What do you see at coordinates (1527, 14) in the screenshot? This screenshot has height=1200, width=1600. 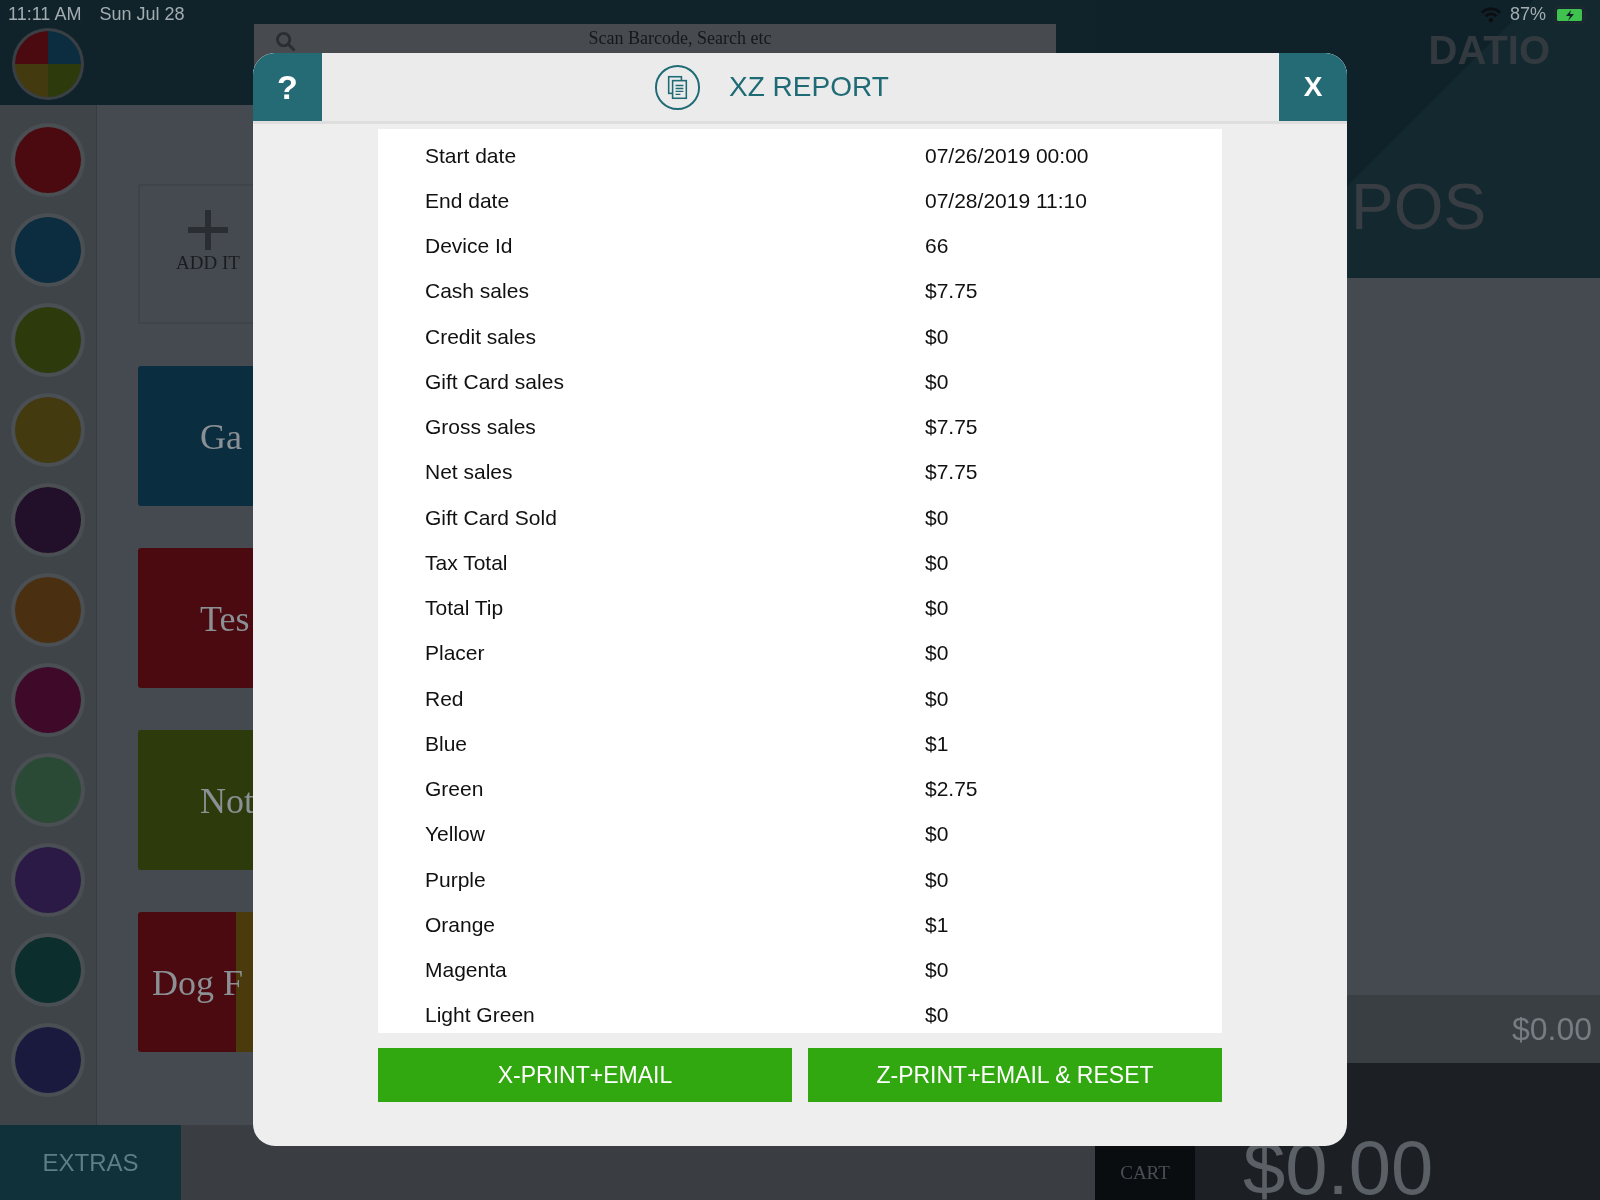 I see `battery-percent: 87%` at bounding box center [1527, 14].